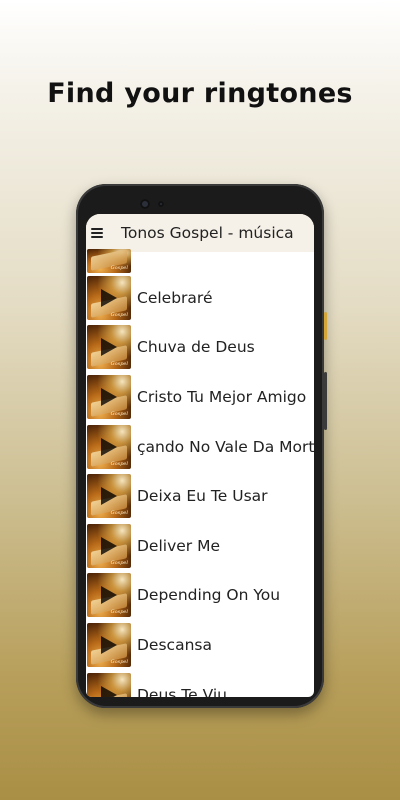 Image resolution: width=400 pixels, height=800 pixels. I want to click on sensor-icon, so click(161, 204).